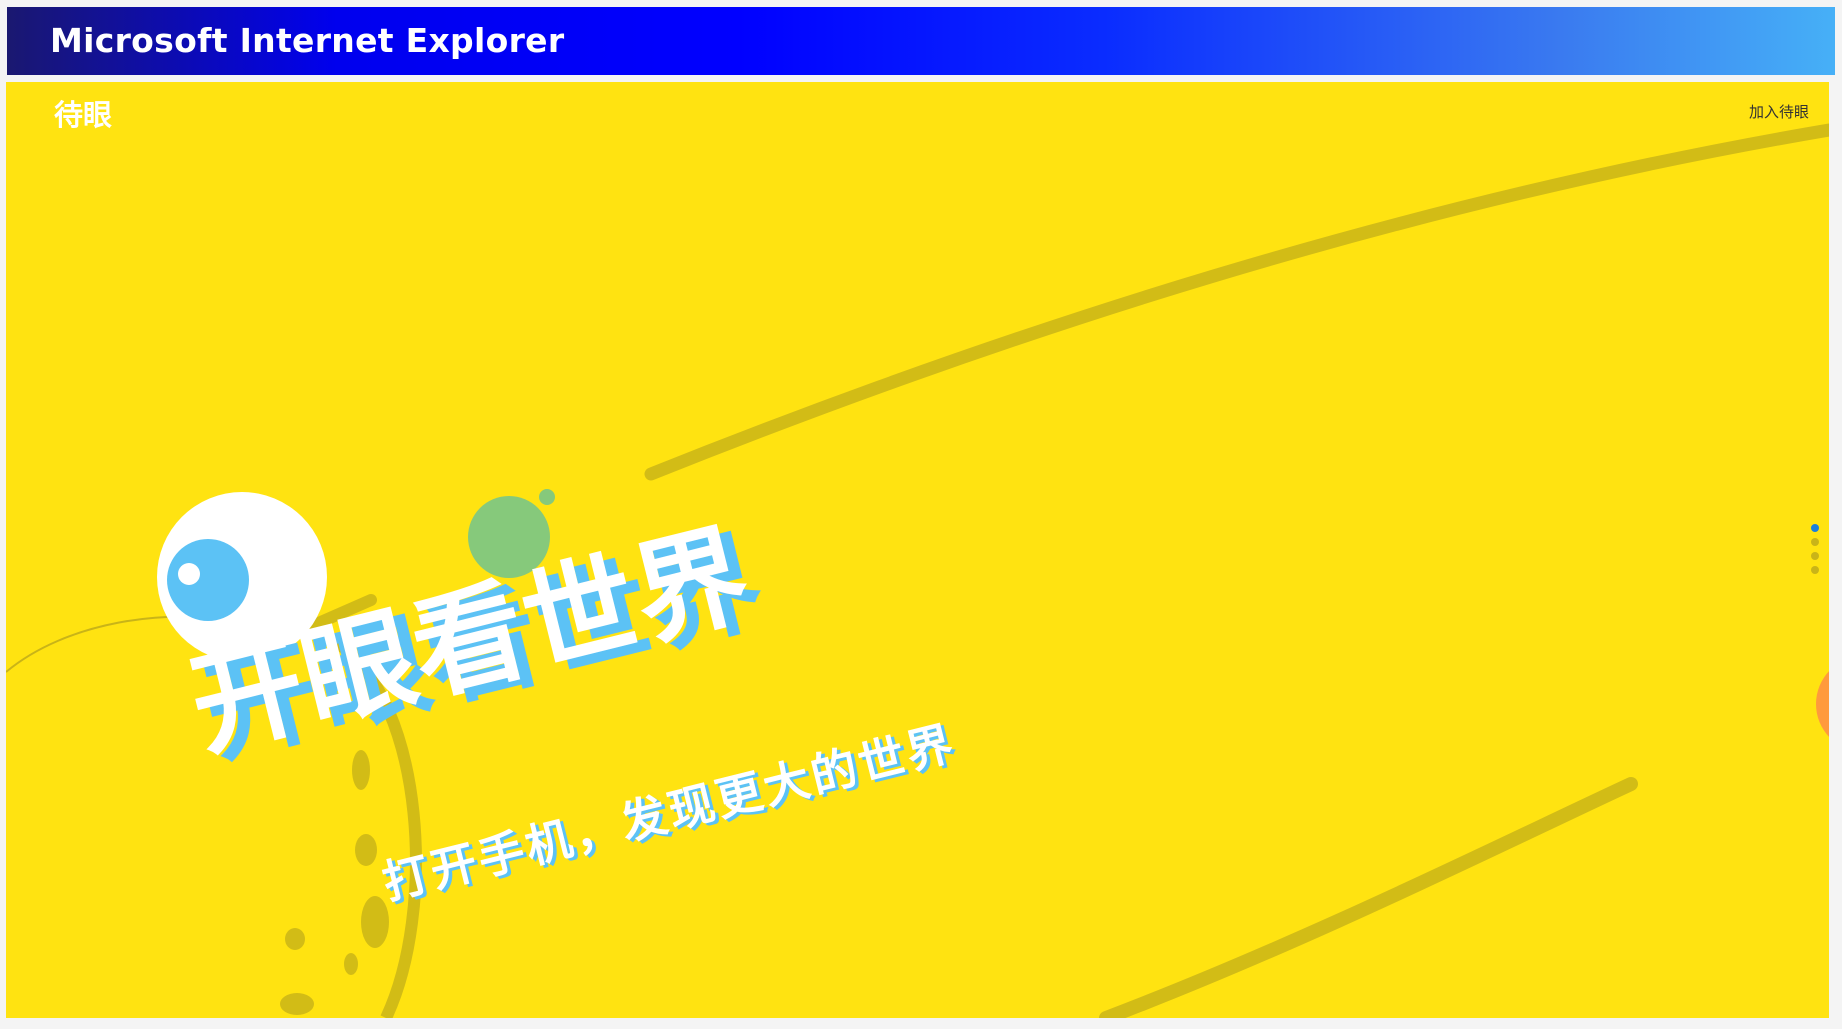 The height and width of the screenshot is (1029, 1842). What do you see at coordinates (83, 113) in the screenshot?
I see `site-logo: 待眼` at bounding box center [83, 113].